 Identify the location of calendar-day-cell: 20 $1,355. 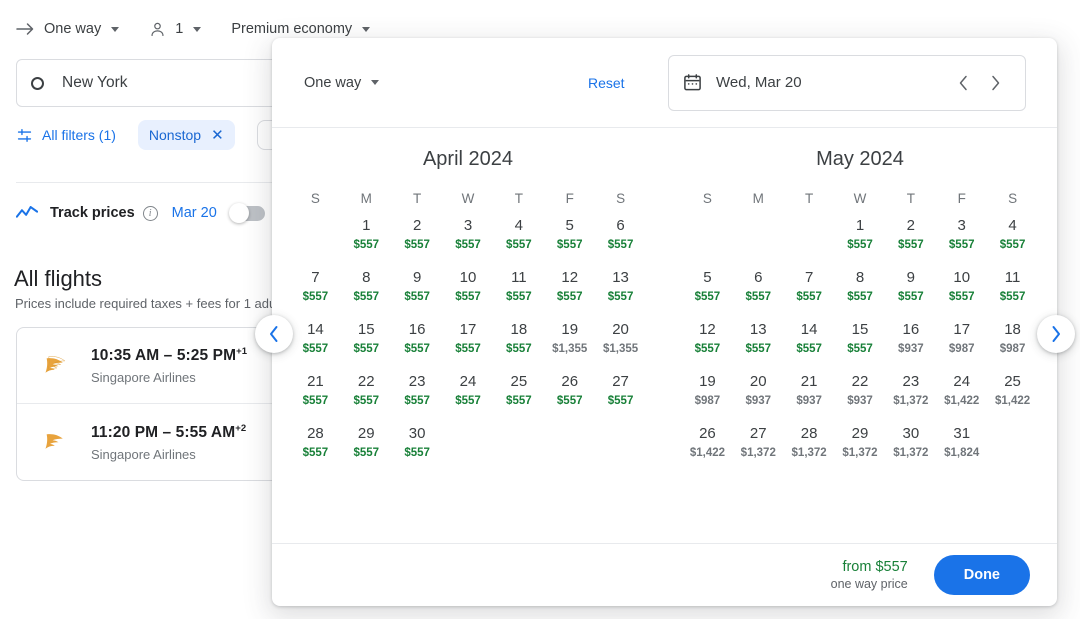
(620, 346).